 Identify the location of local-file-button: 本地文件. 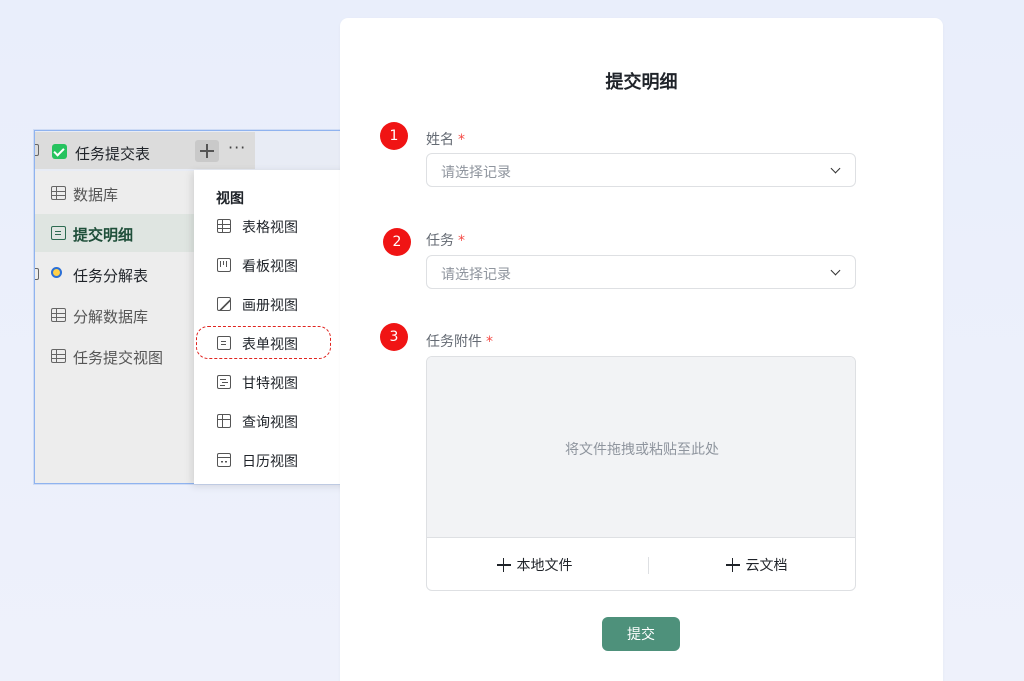
(534, 564).